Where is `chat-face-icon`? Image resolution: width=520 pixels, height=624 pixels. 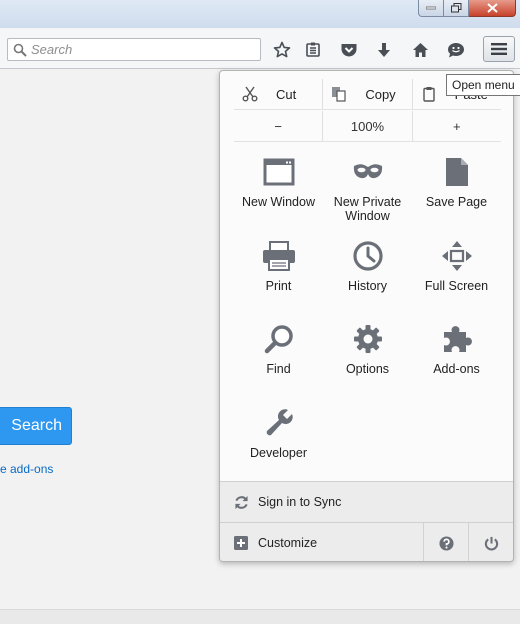
chat-face-icon is located at coordinates (456, 50).